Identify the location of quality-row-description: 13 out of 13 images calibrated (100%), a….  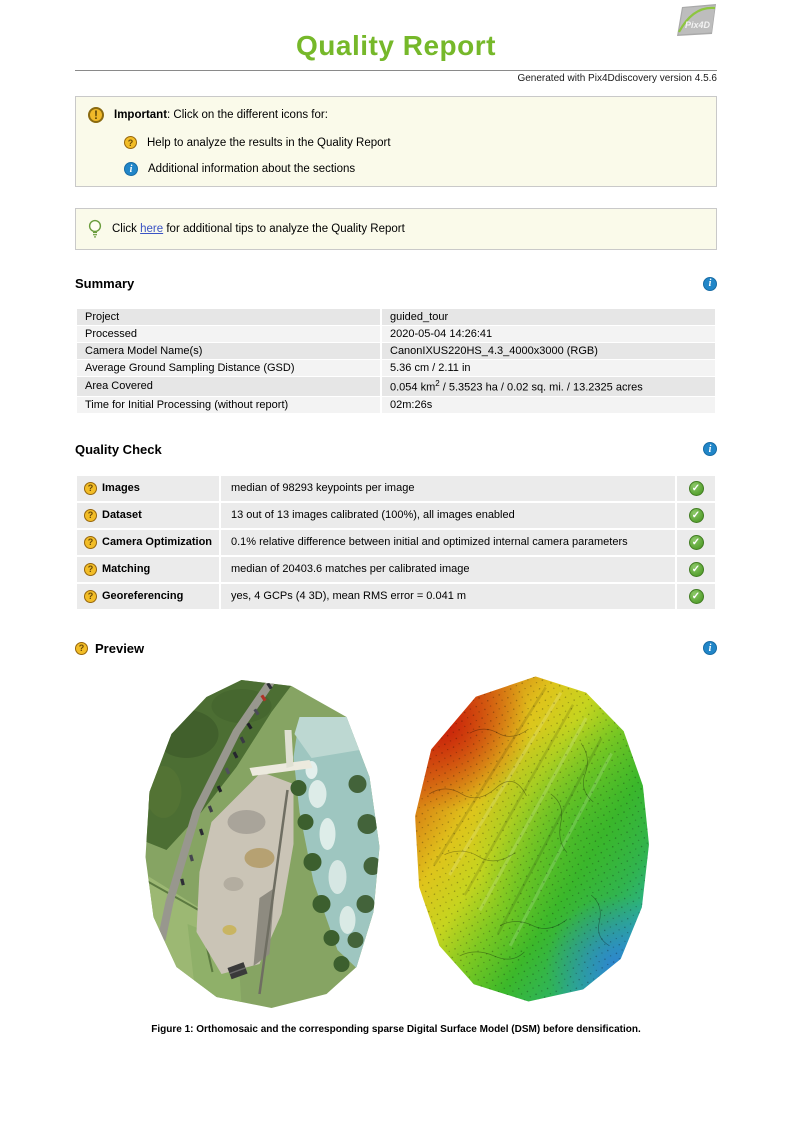
(448, 515).